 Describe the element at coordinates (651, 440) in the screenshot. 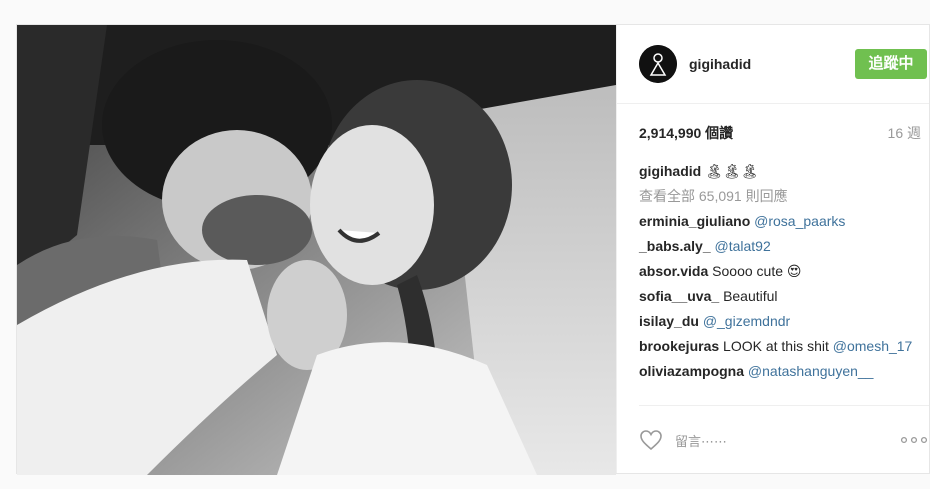

I see `heart-icon` at that location.